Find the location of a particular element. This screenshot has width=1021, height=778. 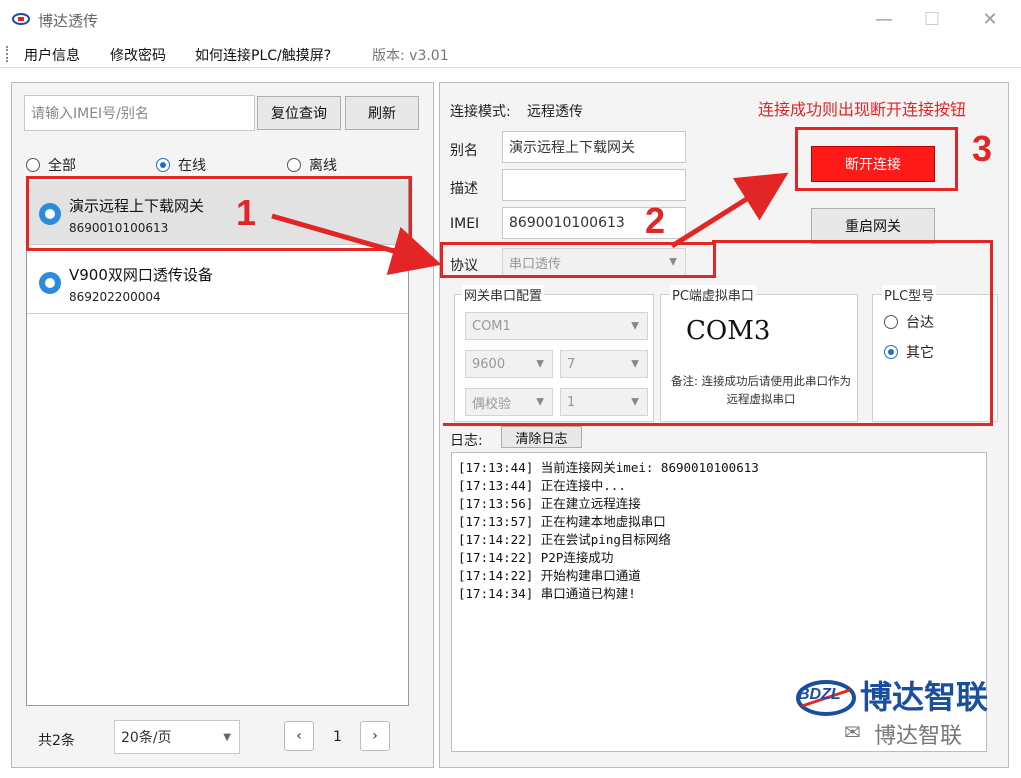

annotation-arrows is located at coordinates (530, 223).